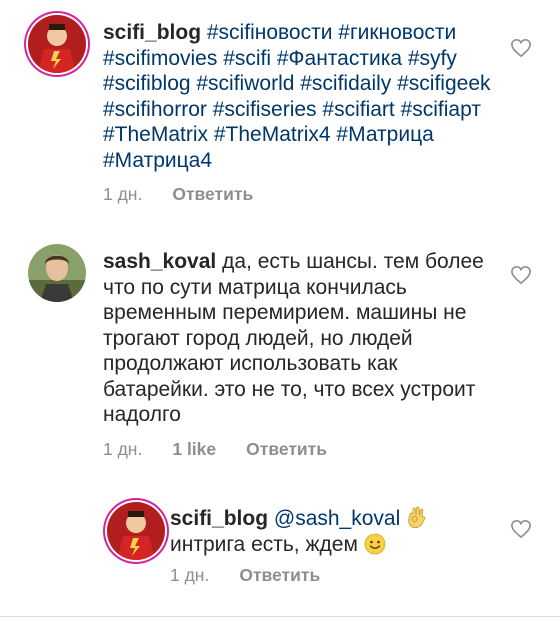 The image size is (560, 622). What do you see at coordinates (337, 518) in the screenshot?
I see `comment-mention: @sash_koval` at bounding box center [337, 518].